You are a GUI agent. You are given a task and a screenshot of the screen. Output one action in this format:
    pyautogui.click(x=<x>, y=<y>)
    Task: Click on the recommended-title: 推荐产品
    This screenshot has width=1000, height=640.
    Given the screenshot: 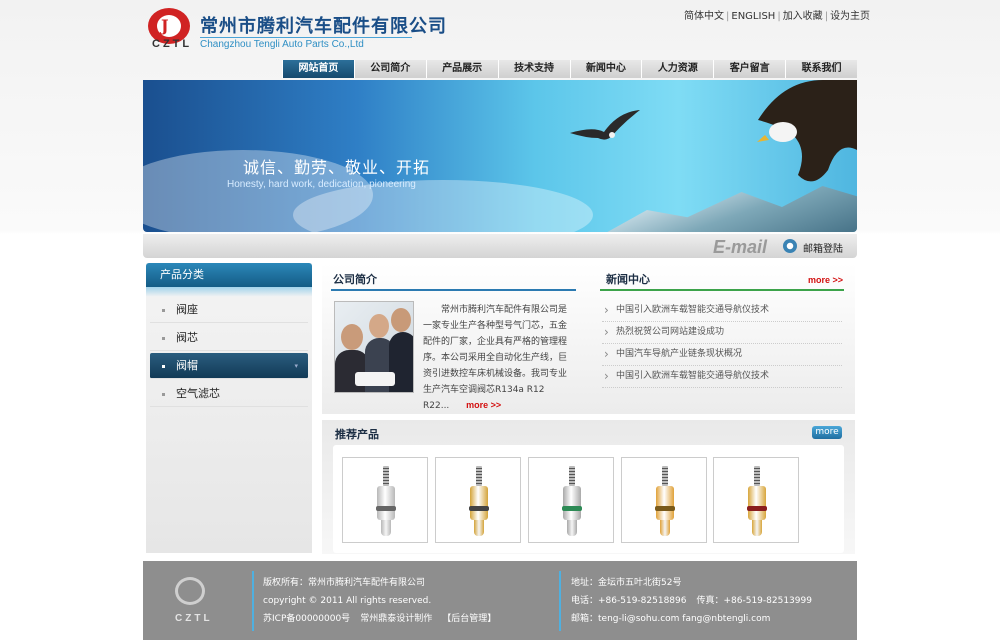 What is the action you would take?
    pyautogui.click(x=357, y=434)
    